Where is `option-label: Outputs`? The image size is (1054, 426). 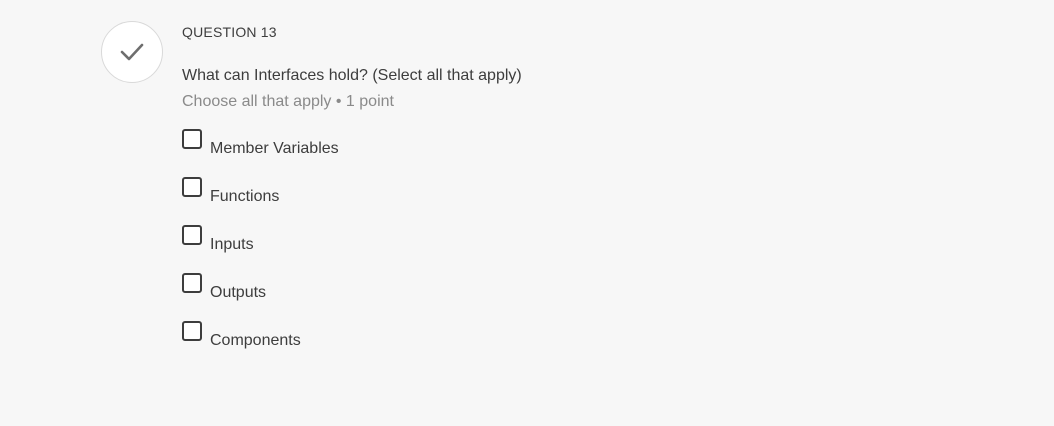
option-label: Outputs is located at coordinates (238, 293).